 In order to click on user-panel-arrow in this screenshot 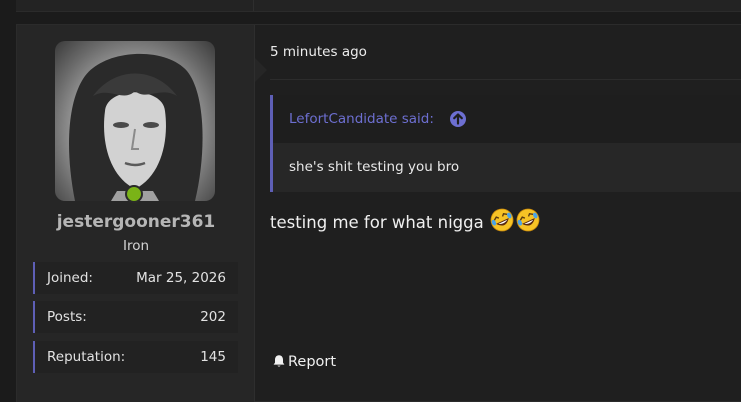, I will do `click(261, 70)`.